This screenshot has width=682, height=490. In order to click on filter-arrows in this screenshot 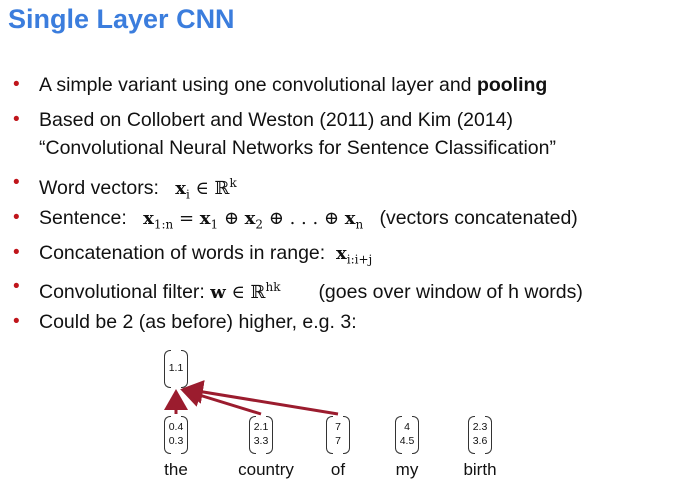, I will do `click(251, 398)`.